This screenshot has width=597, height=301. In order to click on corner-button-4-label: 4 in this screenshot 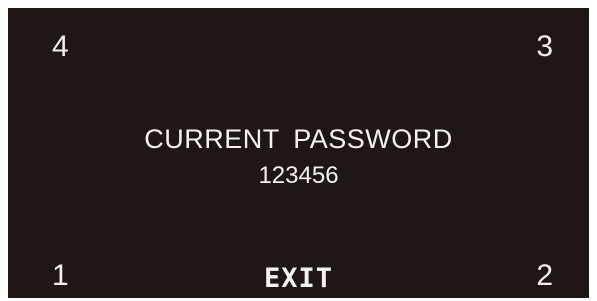, I will do `click(60, 46)`.